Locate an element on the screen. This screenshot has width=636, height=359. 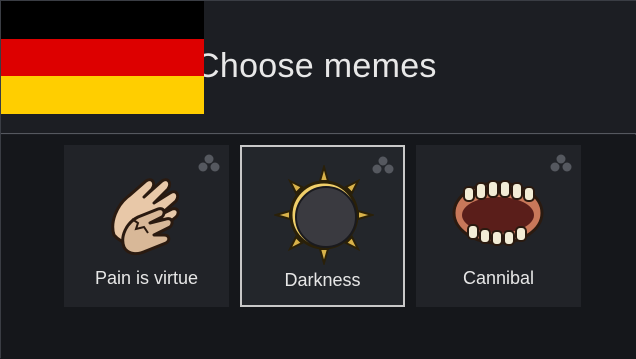
meme-card-darkness: Darkness is located at coordinates (322, 226).